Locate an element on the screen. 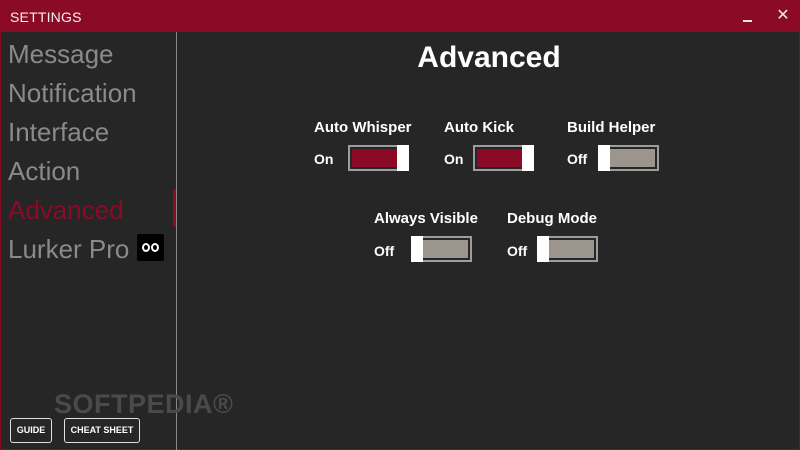 The width and height of the screenshot is (800, 450). sidebar-item-advanced: Advanced is located at coordinates (91, 210).